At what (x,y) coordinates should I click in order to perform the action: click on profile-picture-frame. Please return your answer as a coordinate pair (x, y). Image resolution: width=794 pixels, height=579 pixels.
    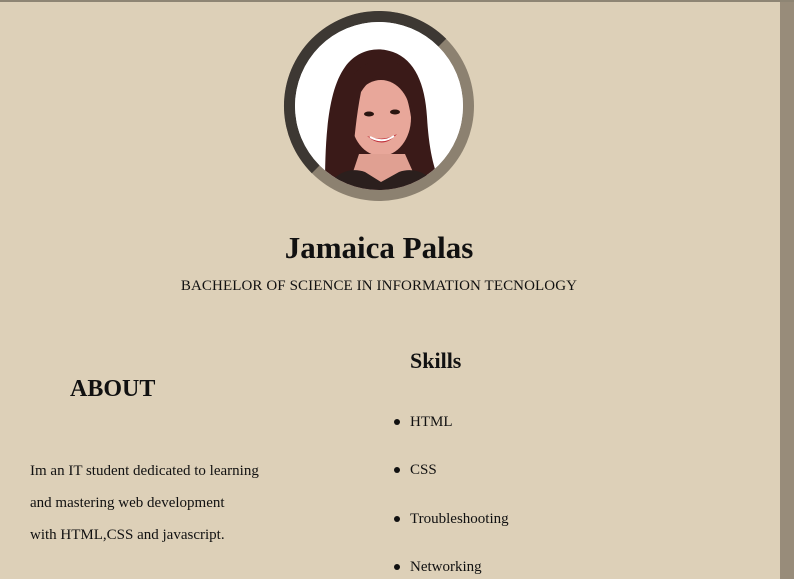
    Looking at the image, I should click on (379, 106).